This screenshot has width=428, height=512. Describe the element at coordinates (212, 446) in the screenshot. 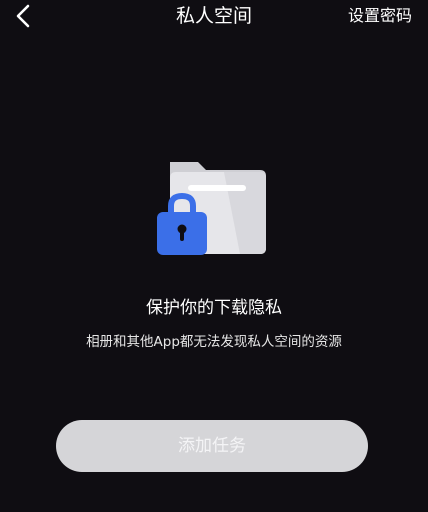

I see `add-task-button: 添加任务` at that location.